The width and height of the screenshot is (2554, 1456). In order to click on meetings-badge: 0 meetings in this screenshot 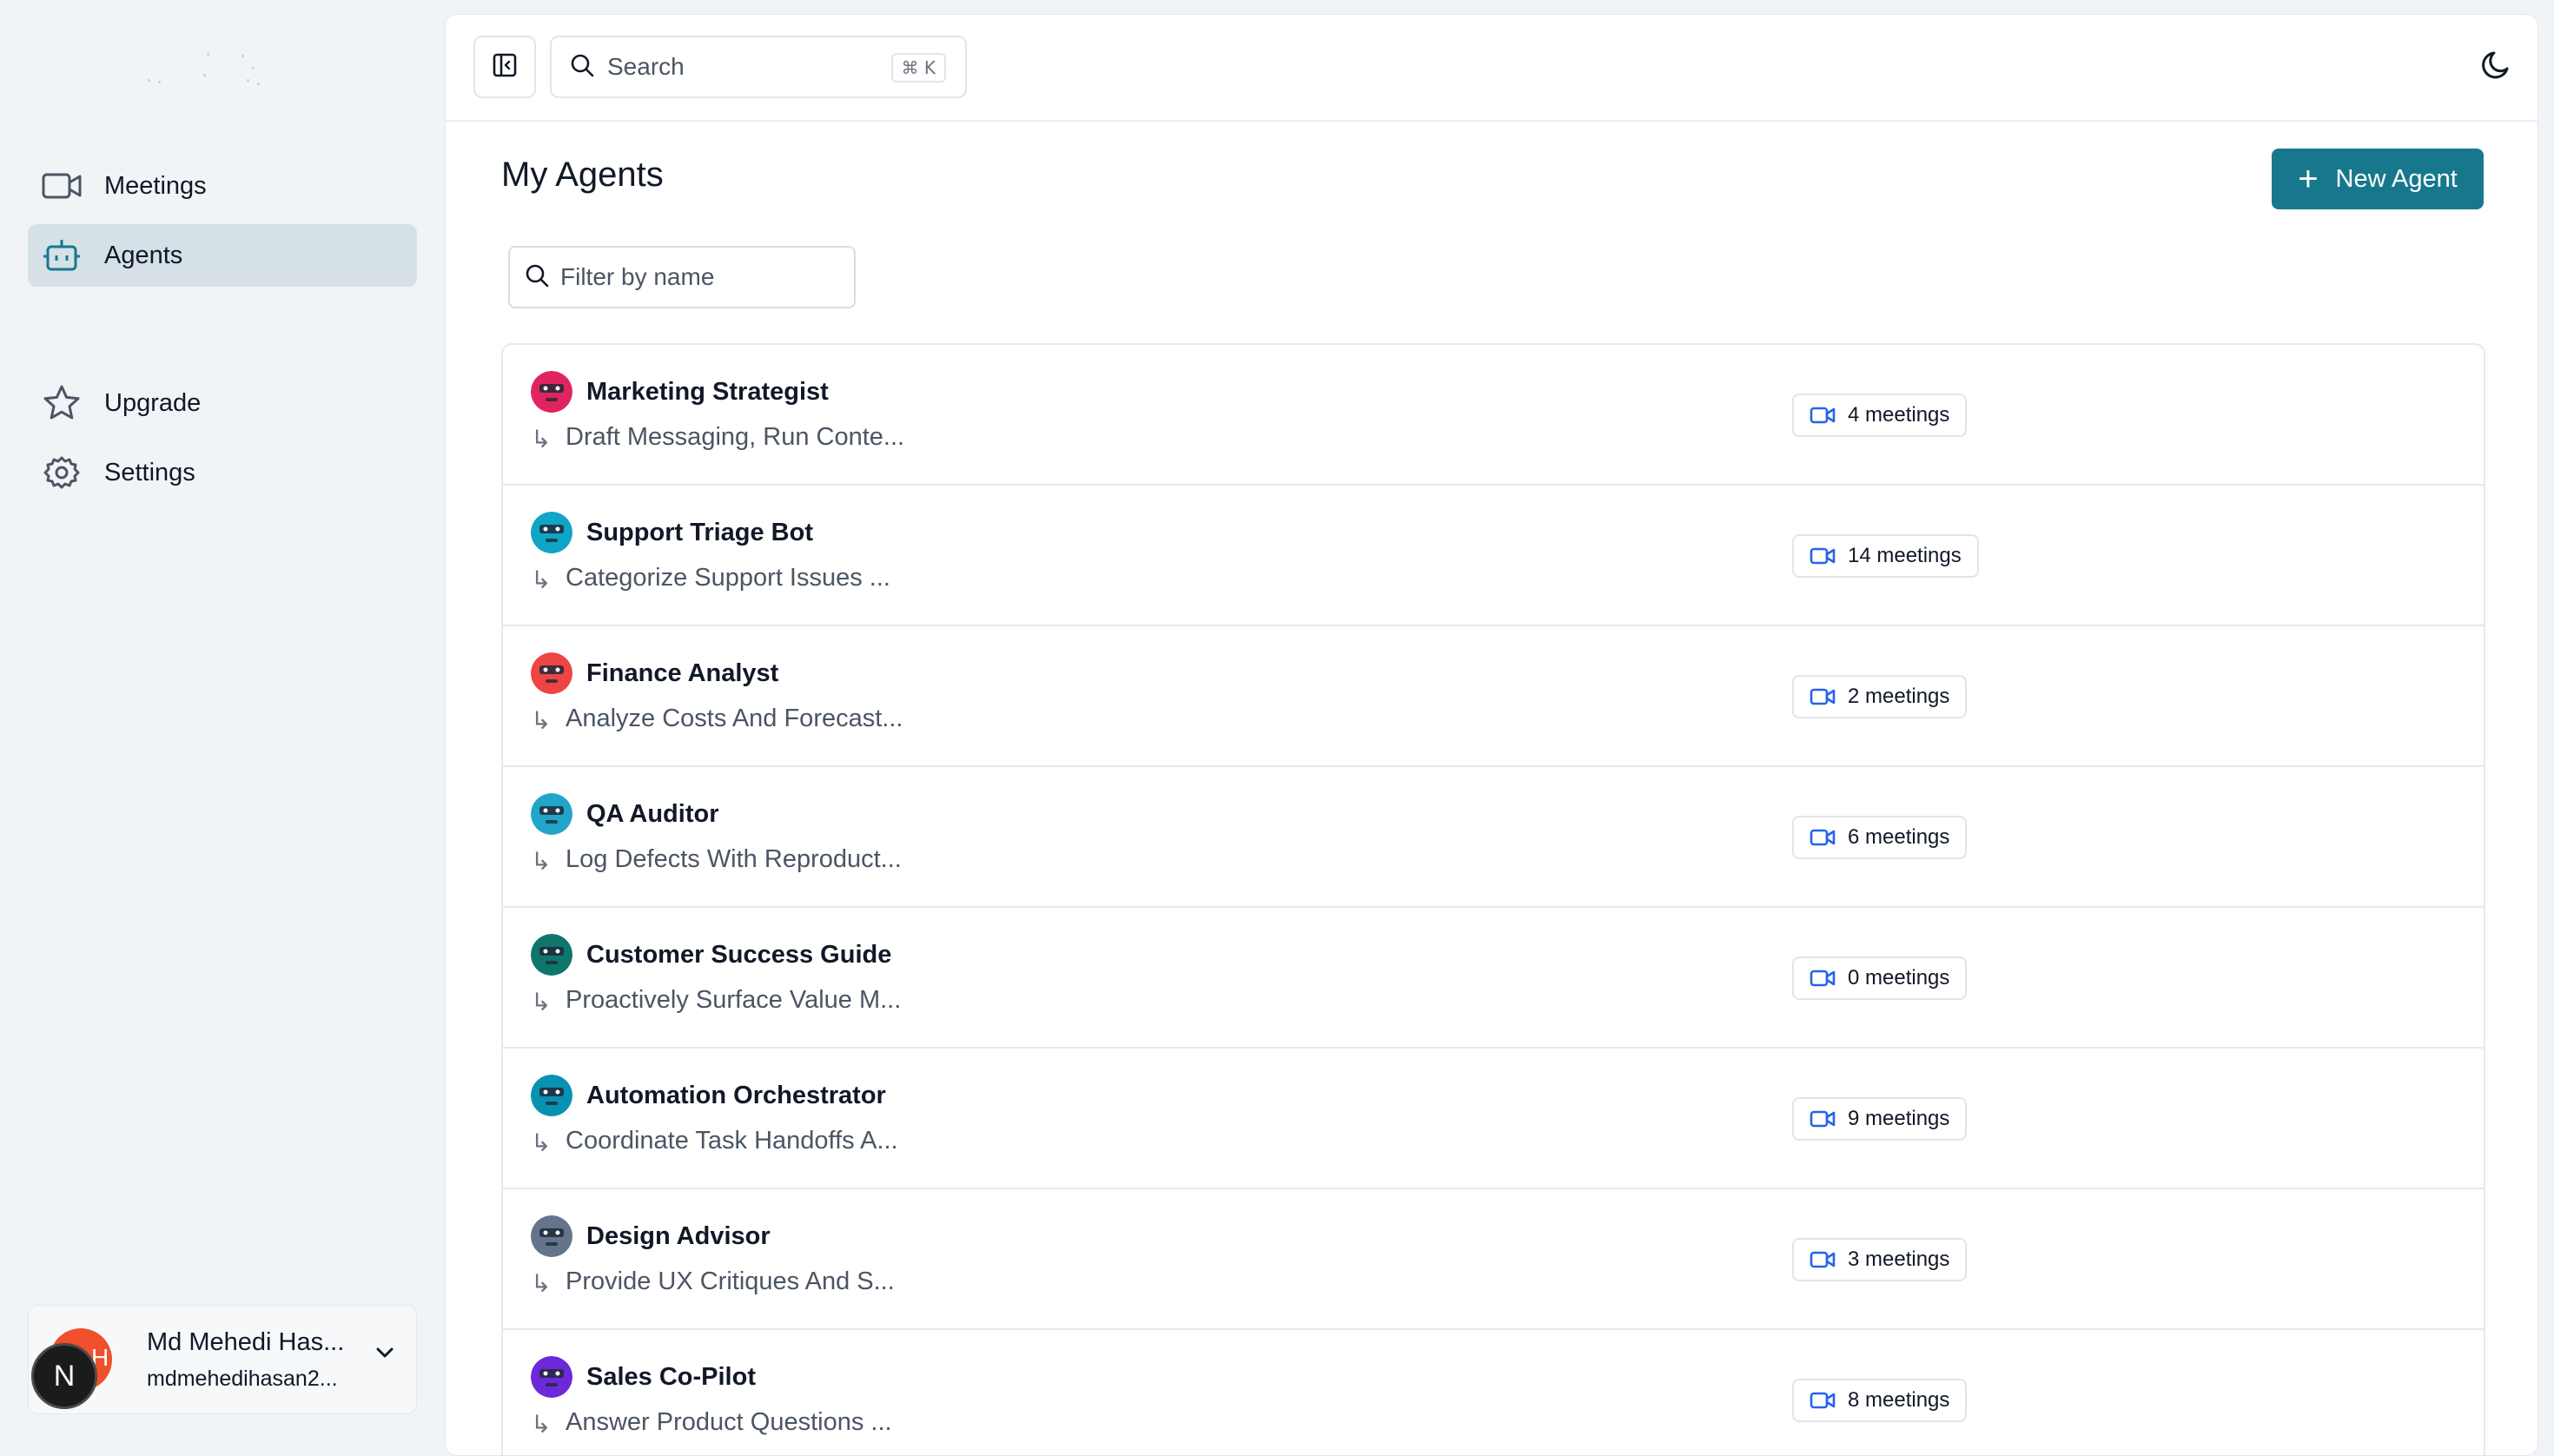, I will do `click(1880, 978)`.